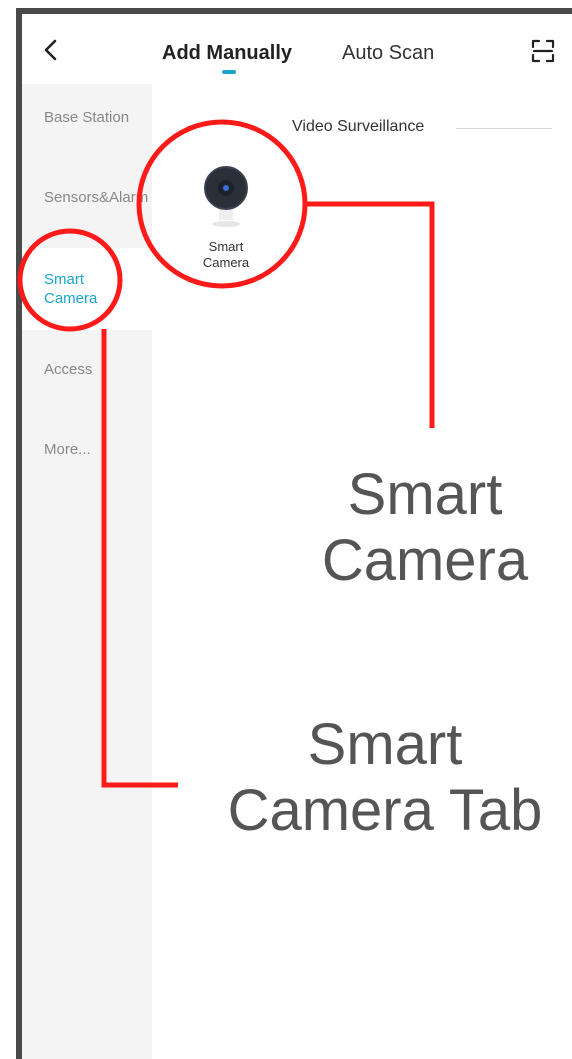 This screenshot has height=1059, width=572. Describe the element at coordinates (370, 314) in the screenshot. I see `annotation-line-device` at that location.